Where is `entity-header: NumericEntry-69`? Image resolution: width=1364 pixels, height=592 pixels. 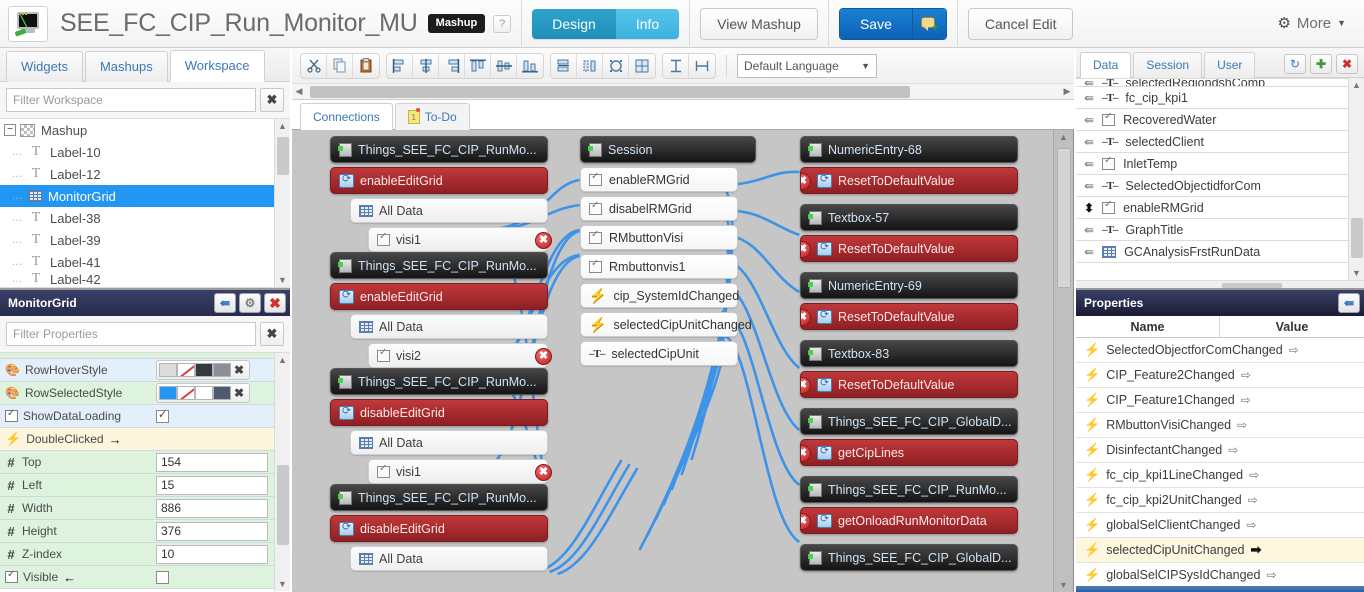
entity-header: NumericEntry-69 is located at coordinates (909, 285).